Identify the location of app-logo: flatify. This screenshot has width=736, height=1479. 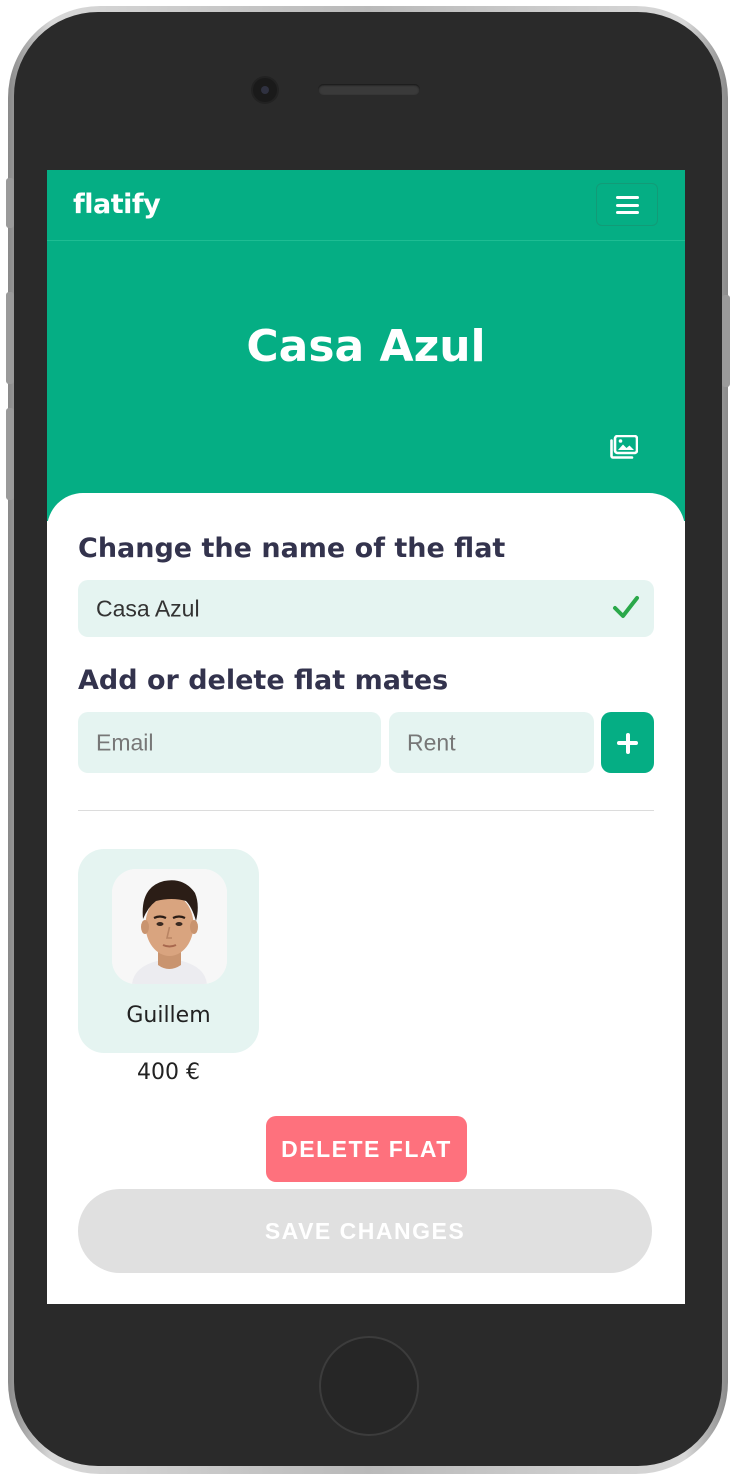
(117, 204).